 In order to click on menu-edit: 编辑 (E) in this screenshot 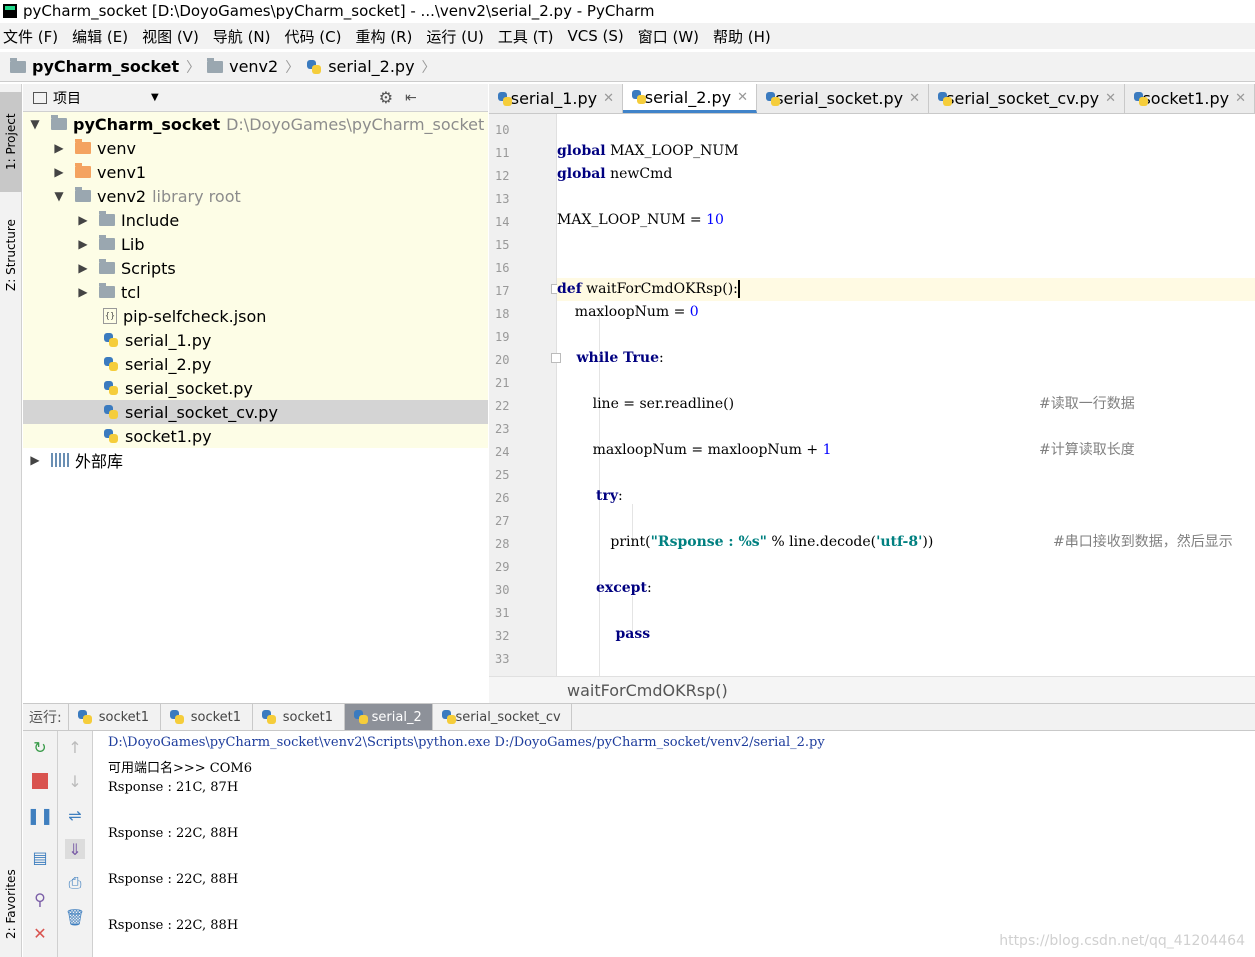, I will do `click(102, 36)`.